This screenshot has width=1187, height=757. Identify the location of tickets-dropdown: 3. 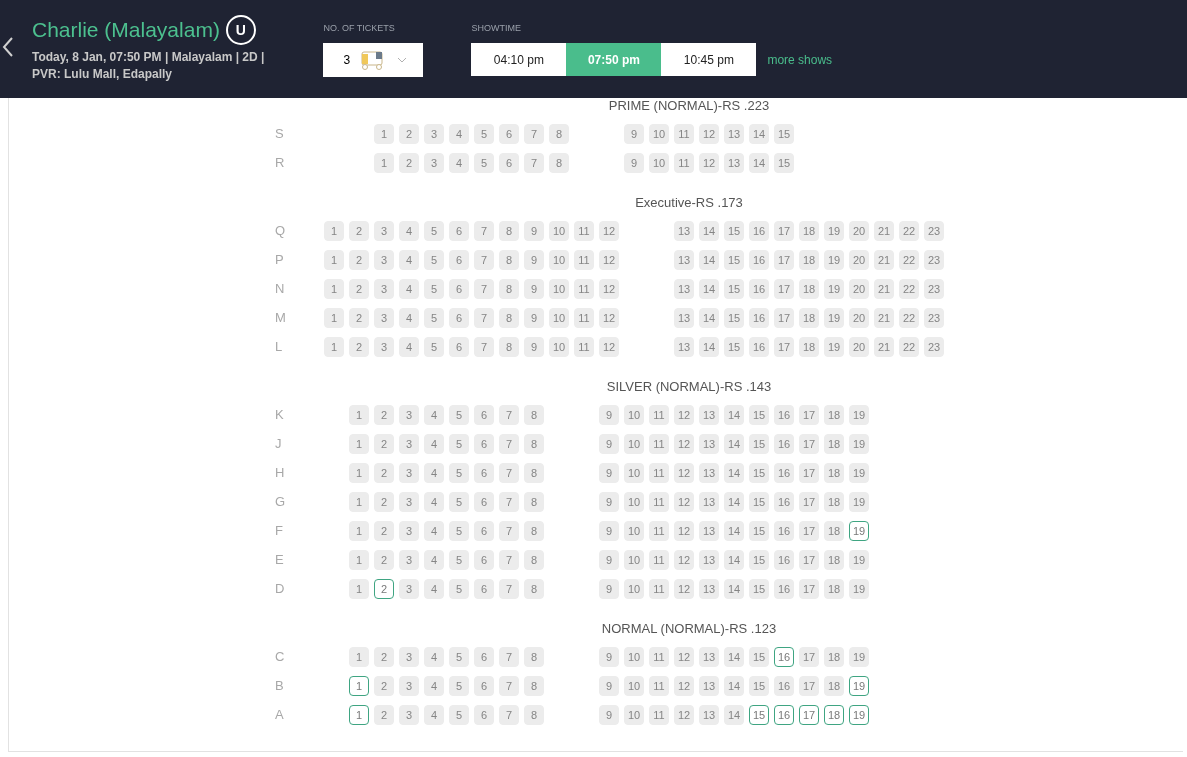
(373, 60).